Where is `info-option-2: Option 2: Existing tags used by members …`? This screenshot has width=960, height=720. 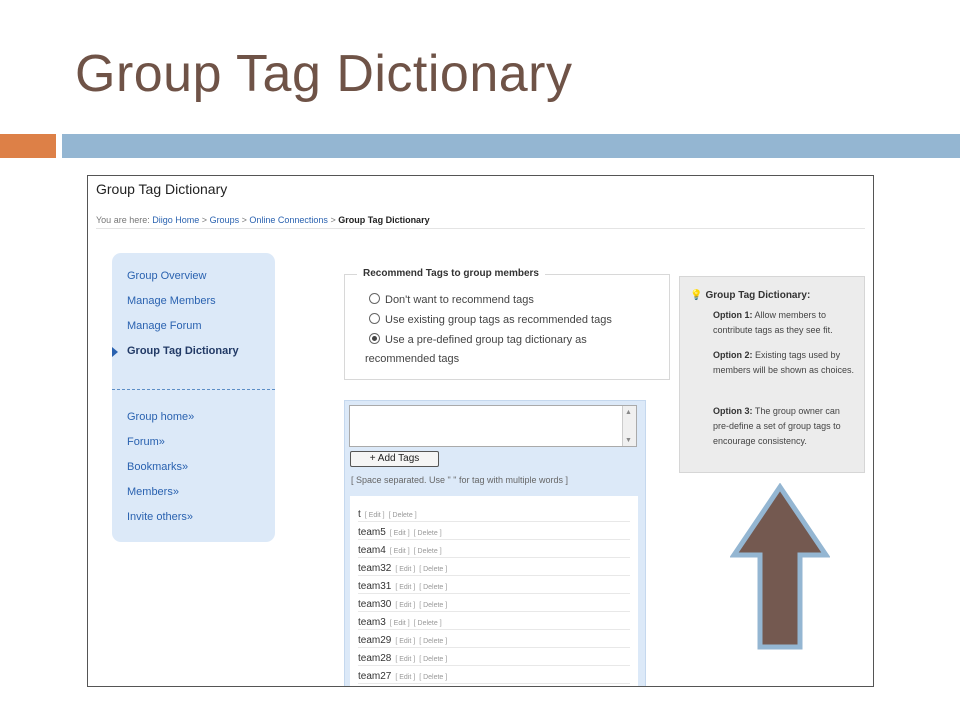 info-option-2: Option 2: Existing tags used by members … is located at coordinates (785, 363).